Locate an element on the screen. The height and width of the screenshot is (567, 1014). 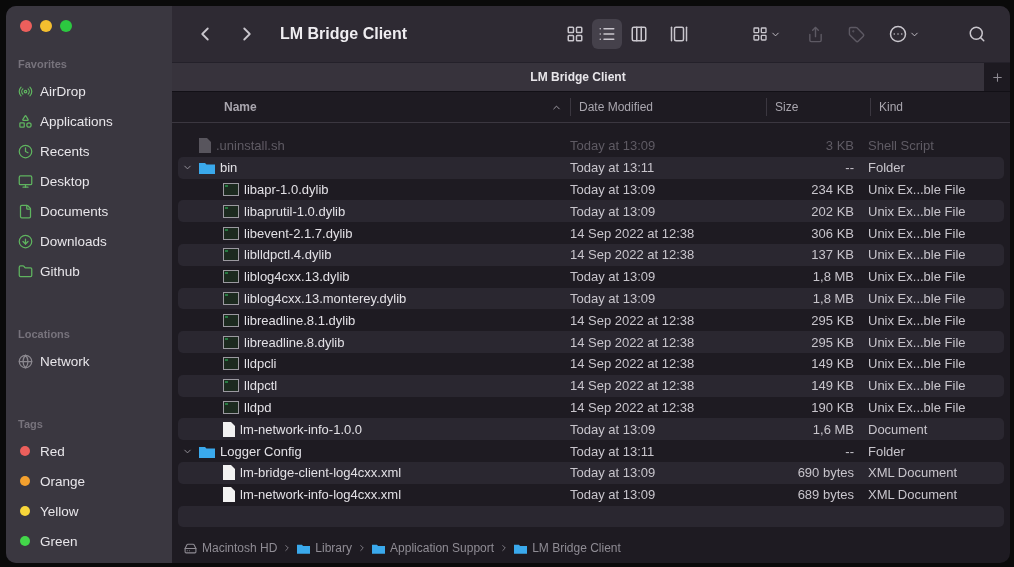
new-tab-button is located at coordinates (997, 77).